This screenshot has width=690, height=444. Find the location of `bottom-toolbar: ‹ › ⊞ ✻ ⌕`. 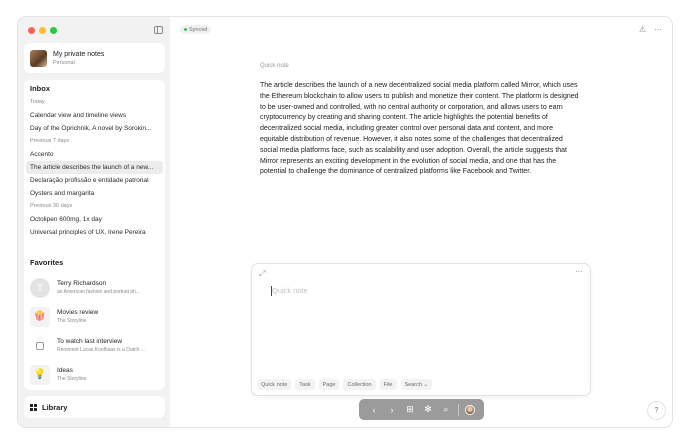

bottom-toolbar: ‹ › ⊞ ✻ ⌕ is located at coordinates (421, 409).